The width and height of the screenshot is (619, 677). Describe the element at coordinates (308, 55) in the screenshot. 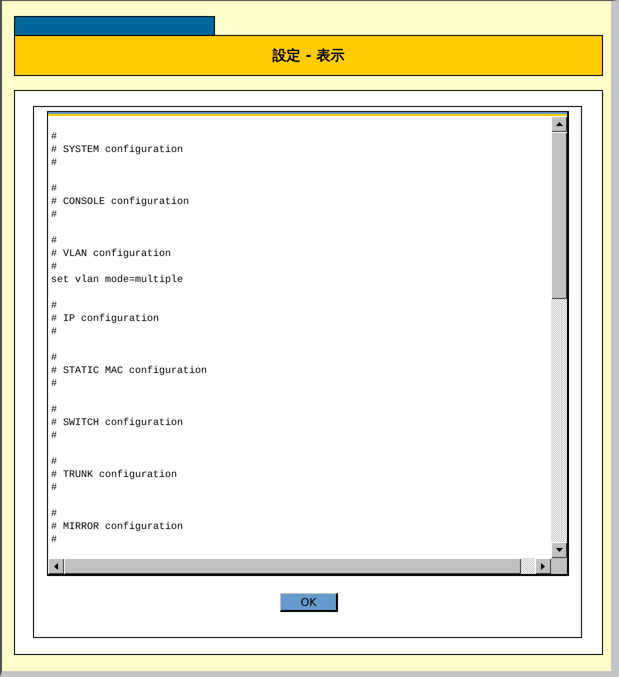

I see `page-title: 設定 - 表示` at that location.